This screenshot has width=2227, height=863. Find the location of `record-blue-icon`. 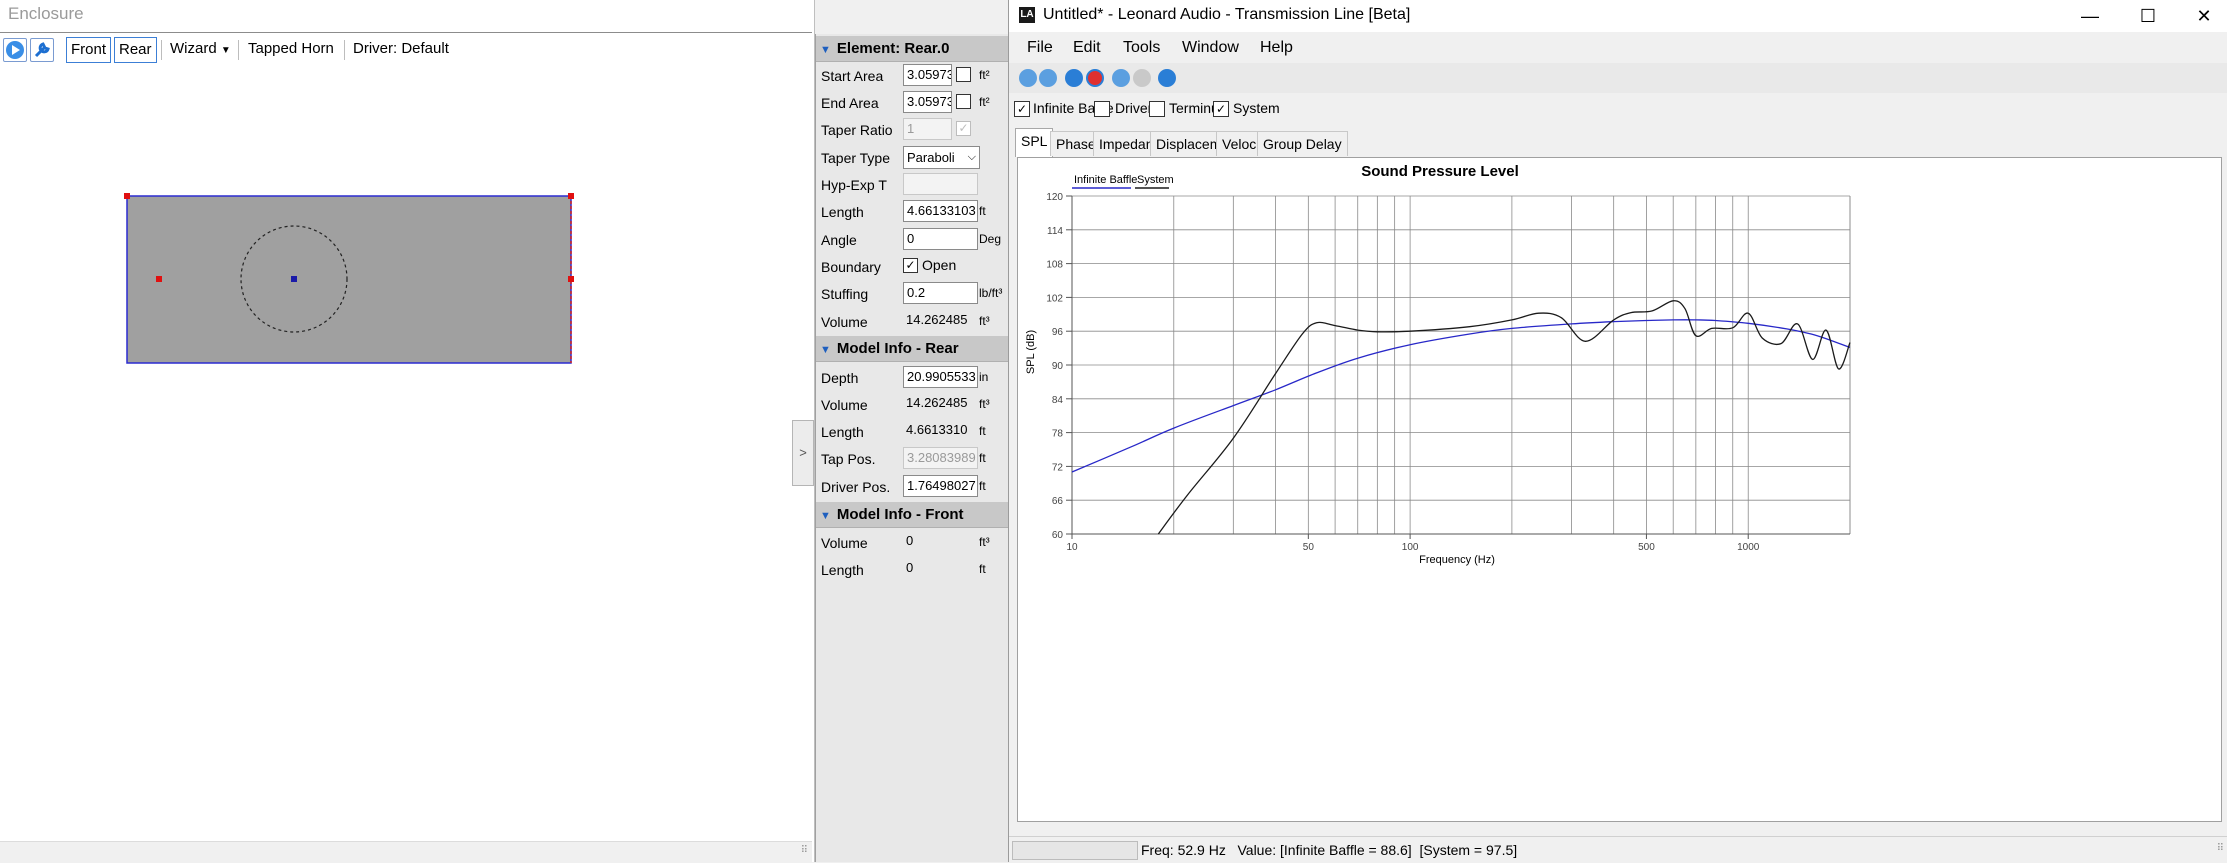

record-blue-icon is located at coordinates (1074, 78).